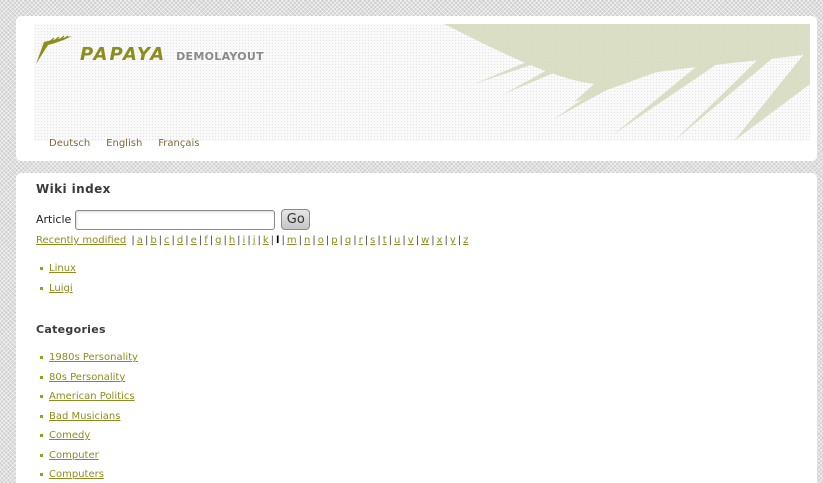 Image resolution: width=823 pixels, height=483 pixels. I want to click on letter-link-t: t, so click(385, 240).